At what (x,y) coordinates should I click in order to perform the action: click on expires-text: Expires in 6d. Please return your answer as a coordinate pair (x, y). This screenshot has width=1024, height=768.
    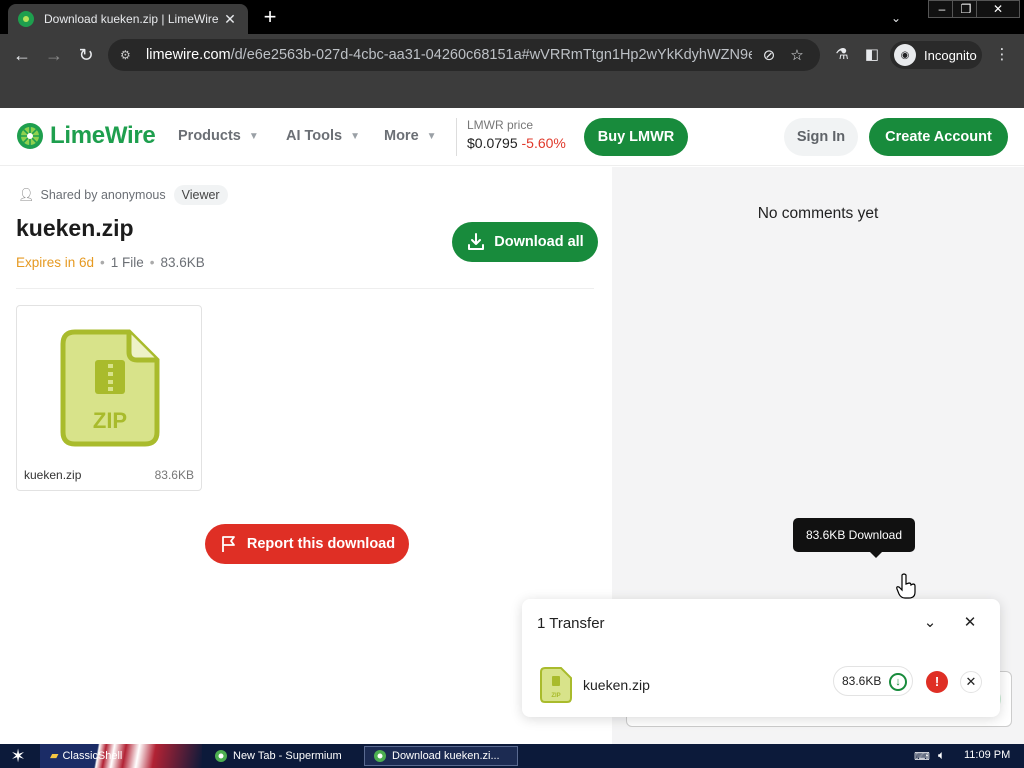
    Looking at the image, I should click on (55, 262).